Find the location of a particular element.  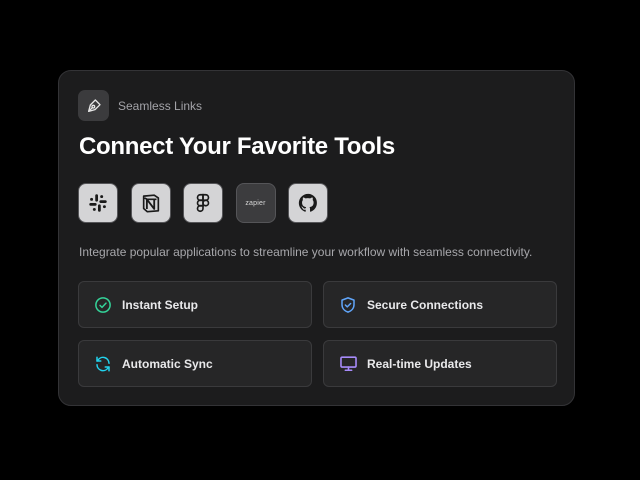

check-circle-icon is located at coordinates (103, 305).